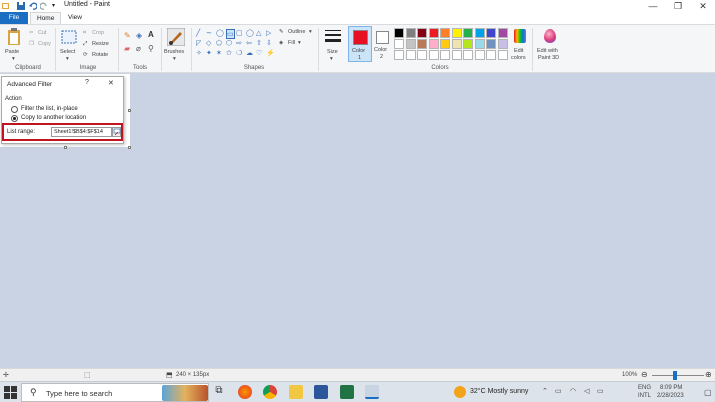 This screenshot has width=715, height=402. Describe the element at coordinates (56, 6) in the screenshot. I see `customize-toolbar-chevron-icon: ▾` at that location.